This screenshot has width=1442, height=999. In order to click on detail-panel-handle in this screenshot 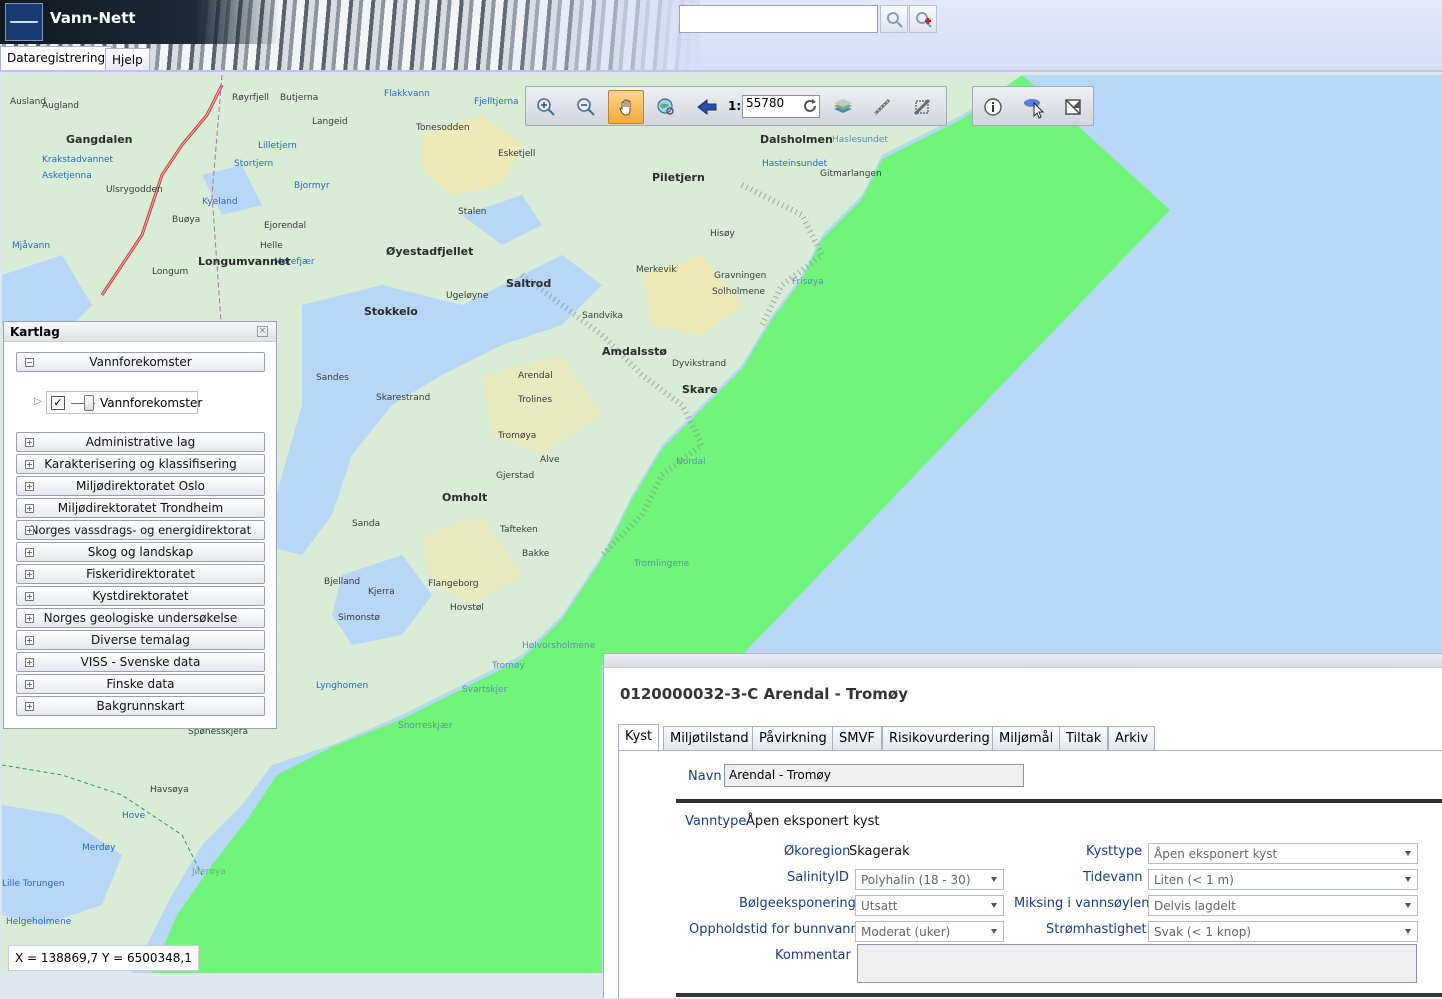, I will do `click(1023, 661)`.